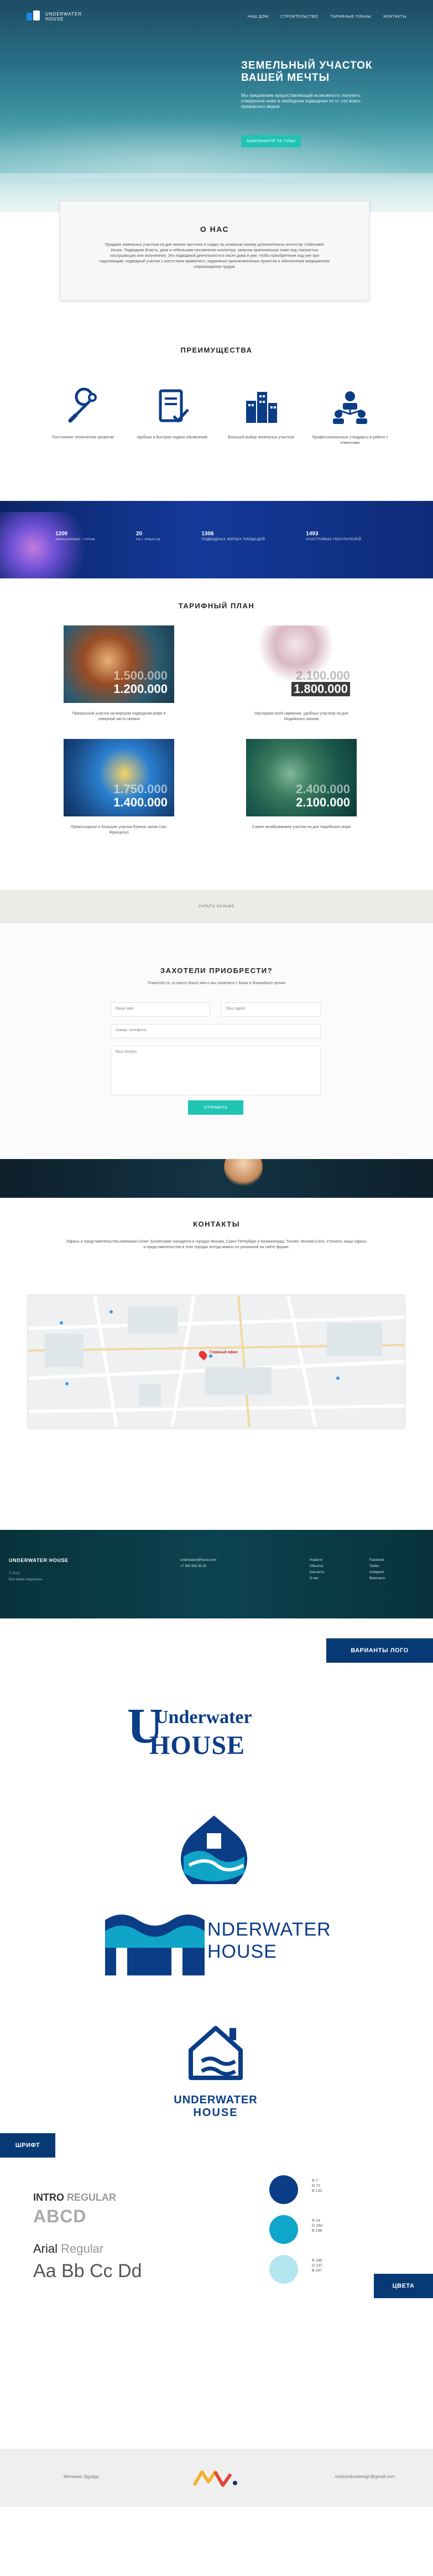 The height and width of the screenshot is (2576, 433). Describe the element at coordinates (403, 2286) in the screenshot. I see `colors-tag: ЦВЕТА` at that location.